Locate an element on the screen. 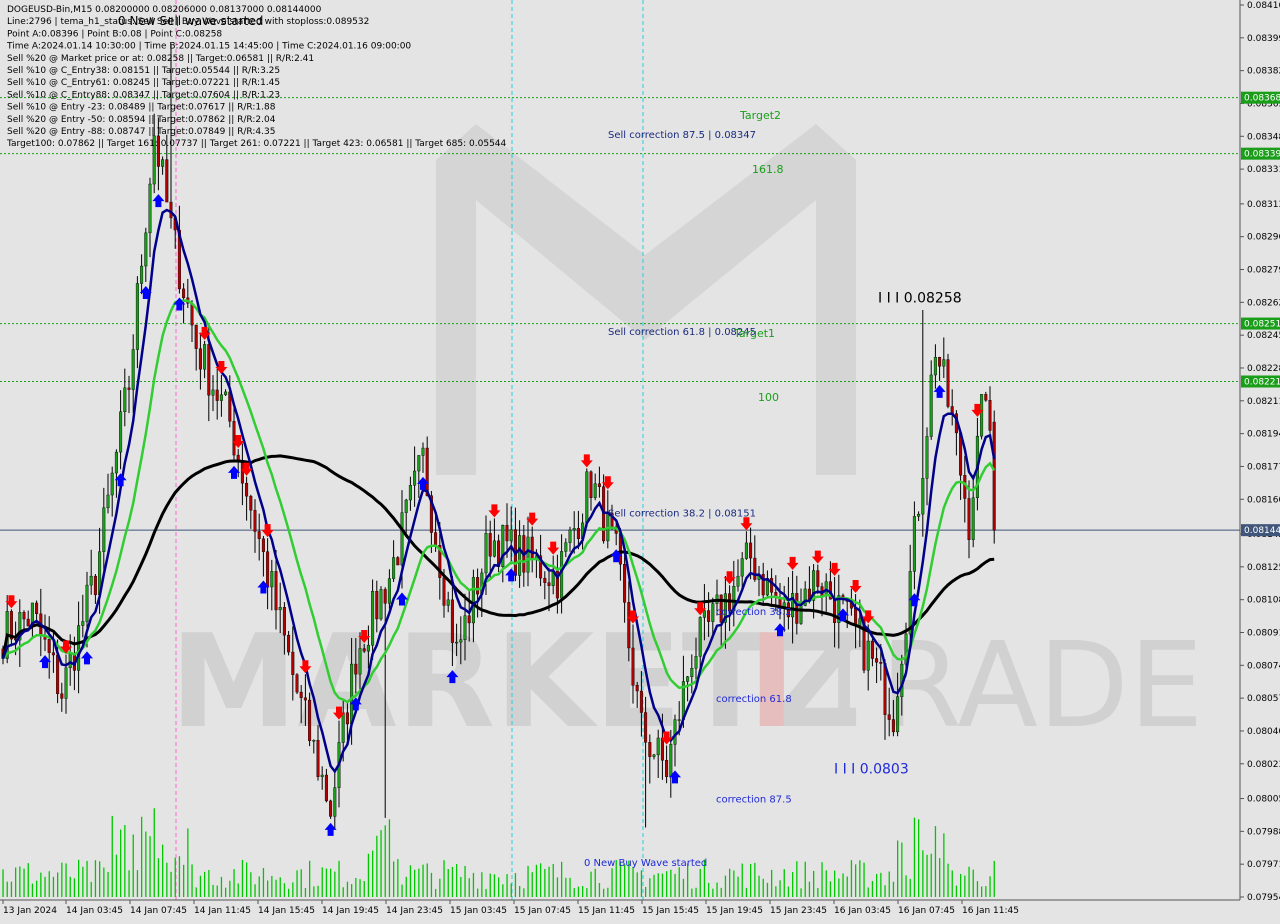 This screenshot has width=1280, height=924. time-tick-label: 14 Jan 15:45 is located at coordinates (286, 911).